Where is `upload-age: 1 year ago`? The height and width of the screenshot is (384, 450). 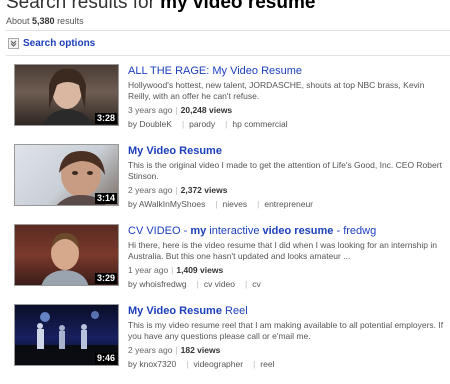
upload-age: 1 year ago is located at coordinates (148, 270).